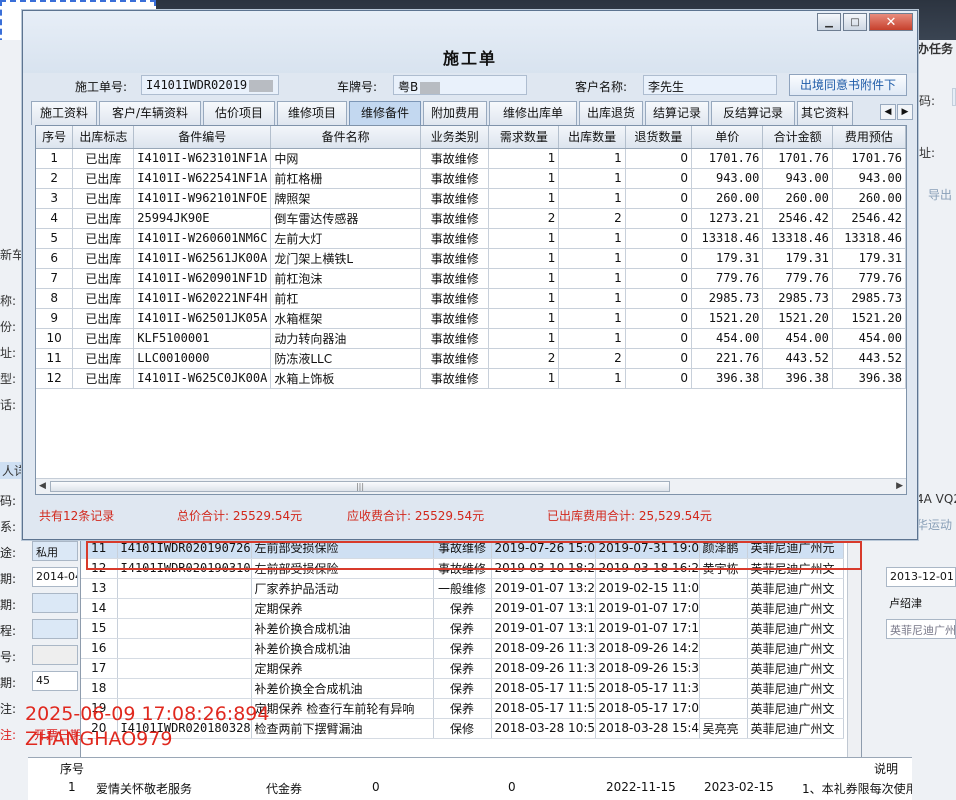 Image resolution: width=956 pixels, height=800 pixels. What do you see at coordinates (647, 728) in the screenshot?
I see `history-cell: 2018-03-28 15:46` at bounding box center [647, 728].